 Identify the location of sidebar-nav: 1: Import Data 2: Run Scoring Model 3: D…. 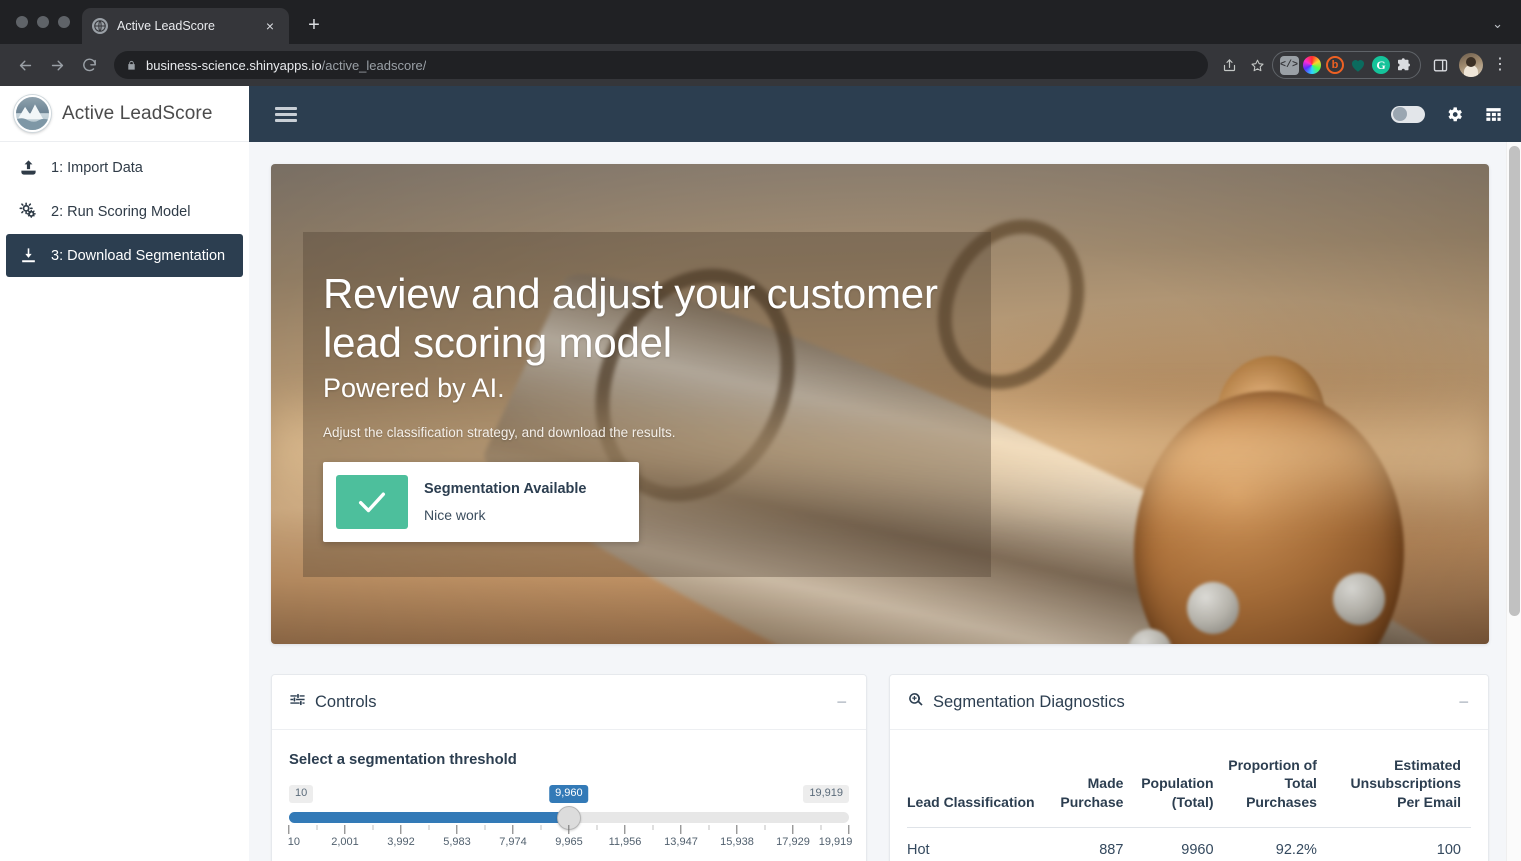
(124, 210).